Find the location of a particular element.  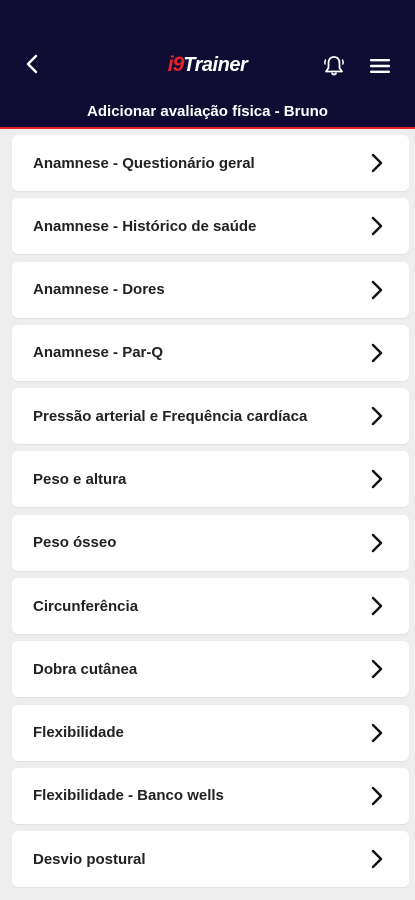

list-item: Anamnese - Histórico de saúde is located at coordinates (210, 226).